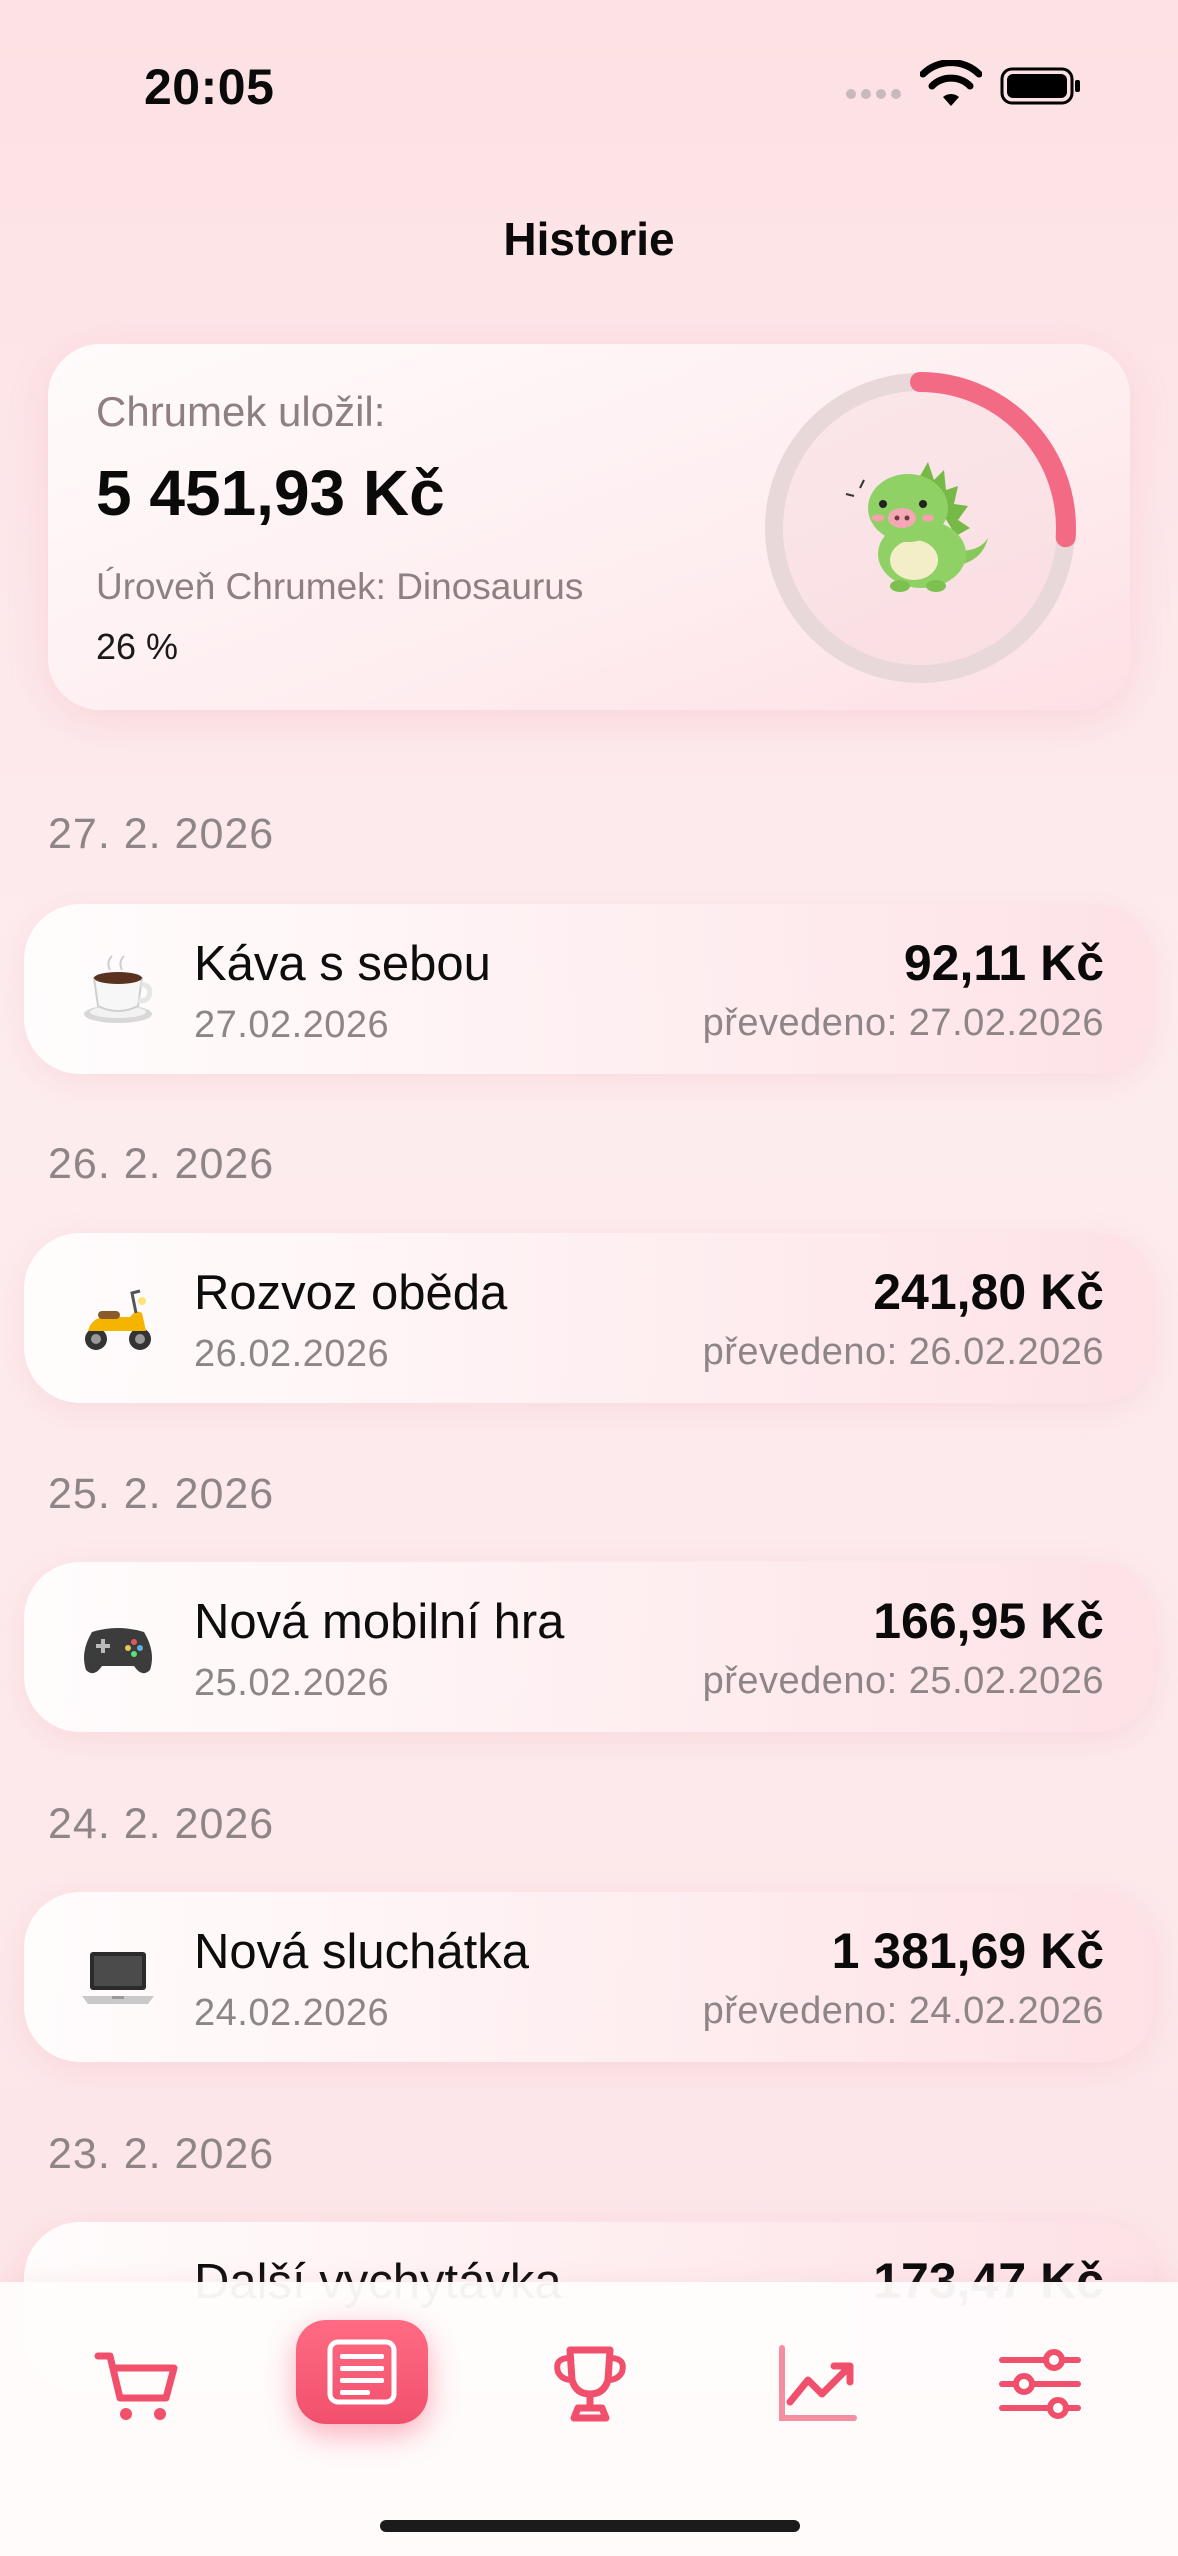 The width and height of the screenshot is (1178, 2556). I want to click on transaction-amount: 1 381,69 Kč, so click(967, 1951).